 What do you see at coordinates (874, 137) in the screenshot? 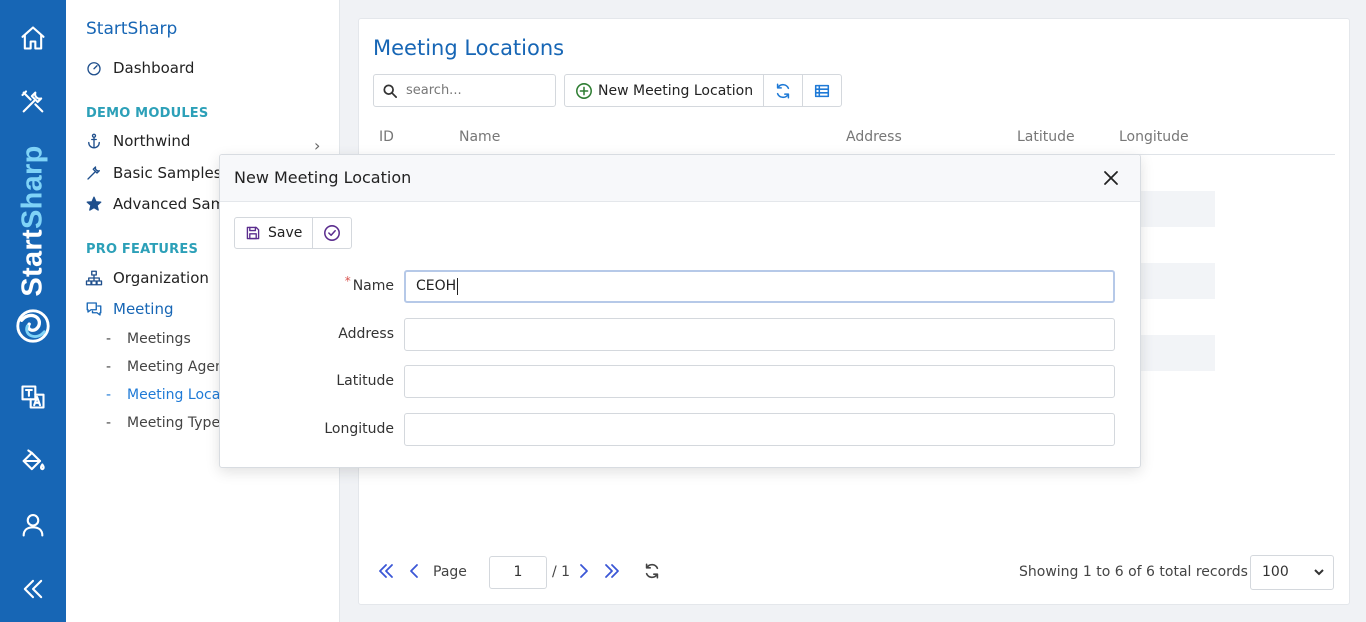
I see `column-header-address: Address` at bounding box center [874, 137].